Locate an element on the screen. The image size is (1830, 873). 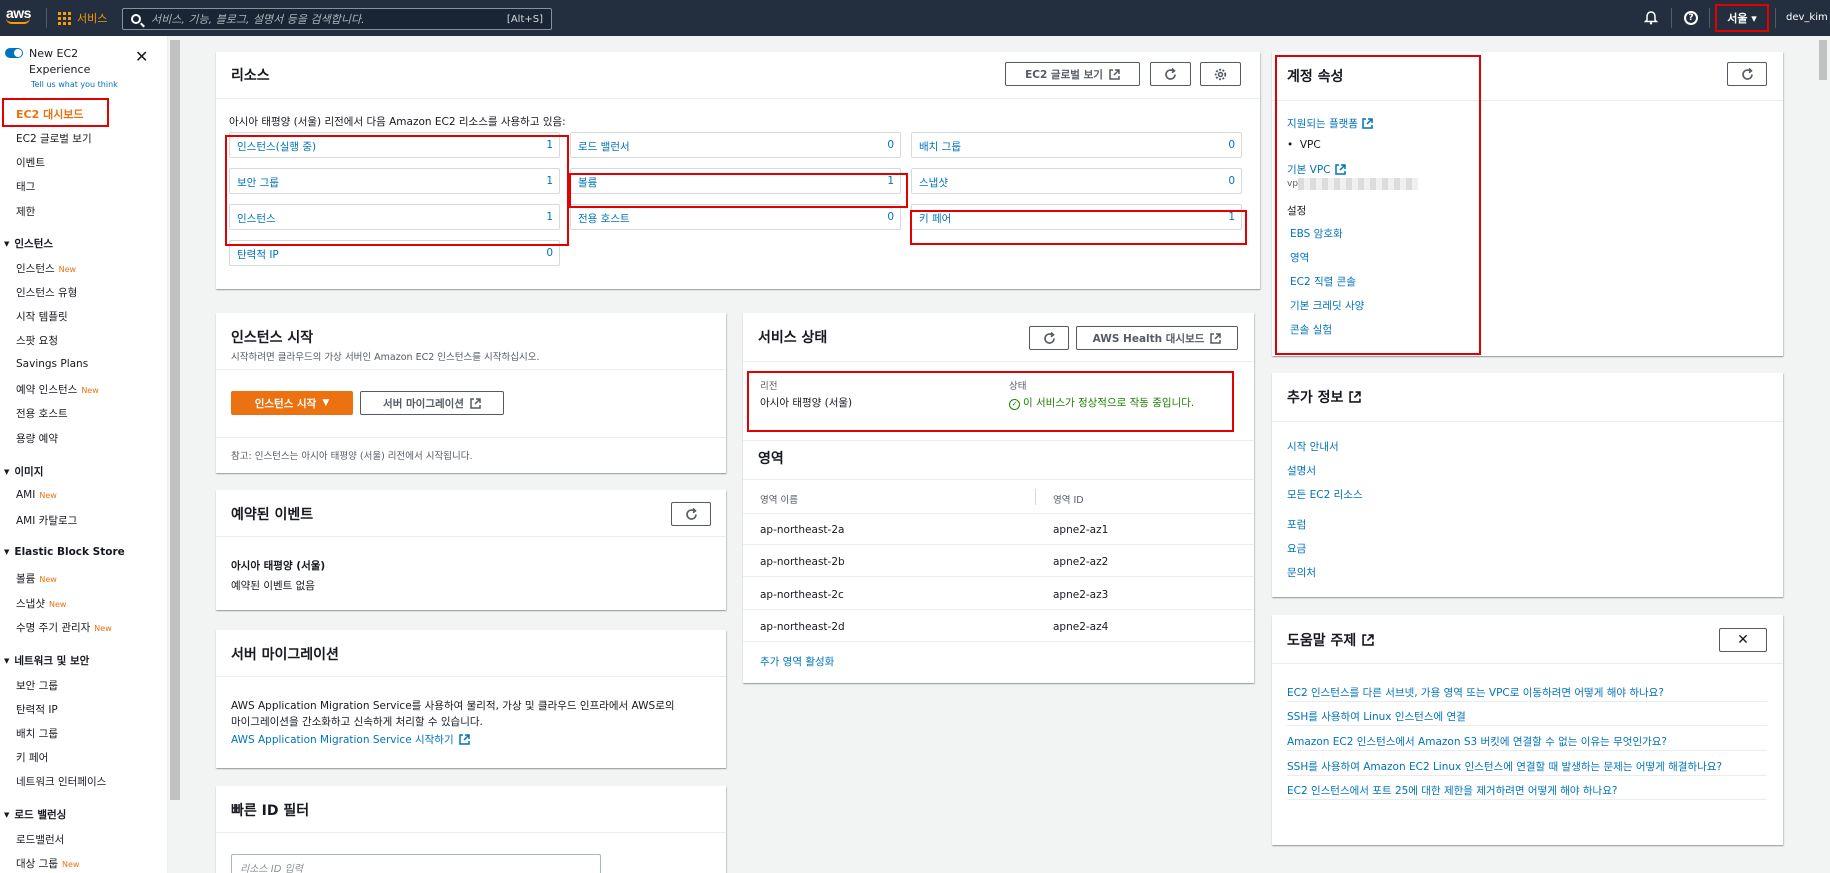
sidebar-item-global-view: EC2 글로벌 보기 is located at coordinates (54, 138).